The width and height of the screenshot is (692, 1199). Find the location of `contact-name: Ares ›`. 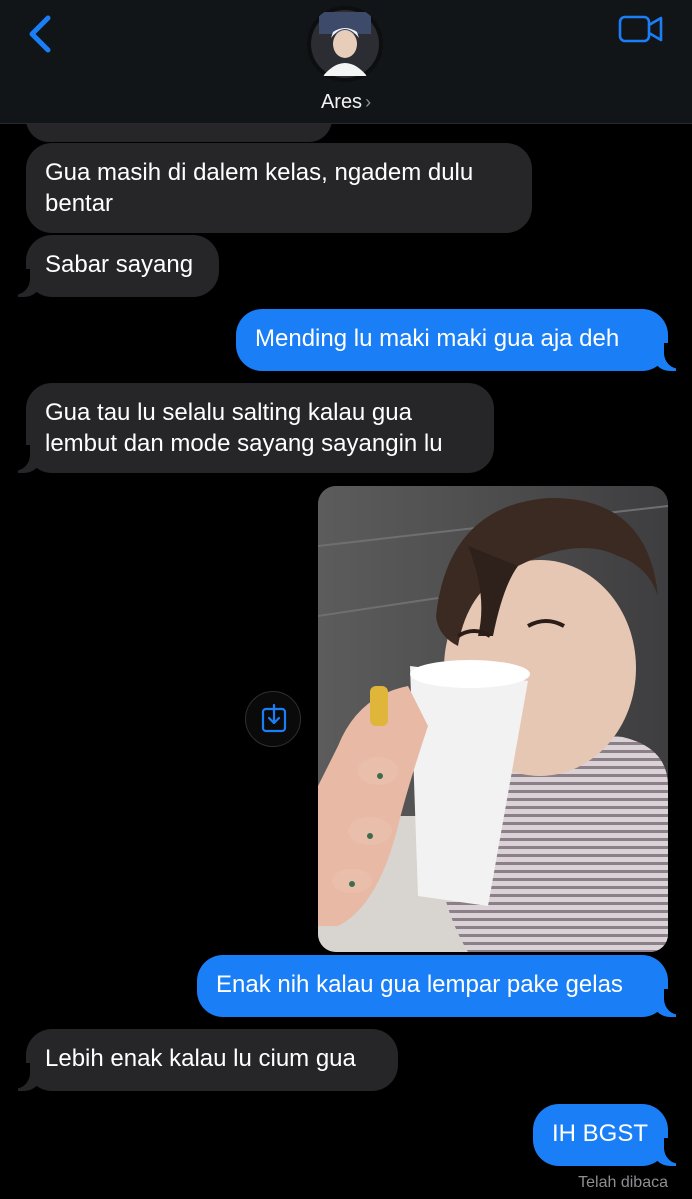

contact-name: Ares › is located at coordinates (346, 102).